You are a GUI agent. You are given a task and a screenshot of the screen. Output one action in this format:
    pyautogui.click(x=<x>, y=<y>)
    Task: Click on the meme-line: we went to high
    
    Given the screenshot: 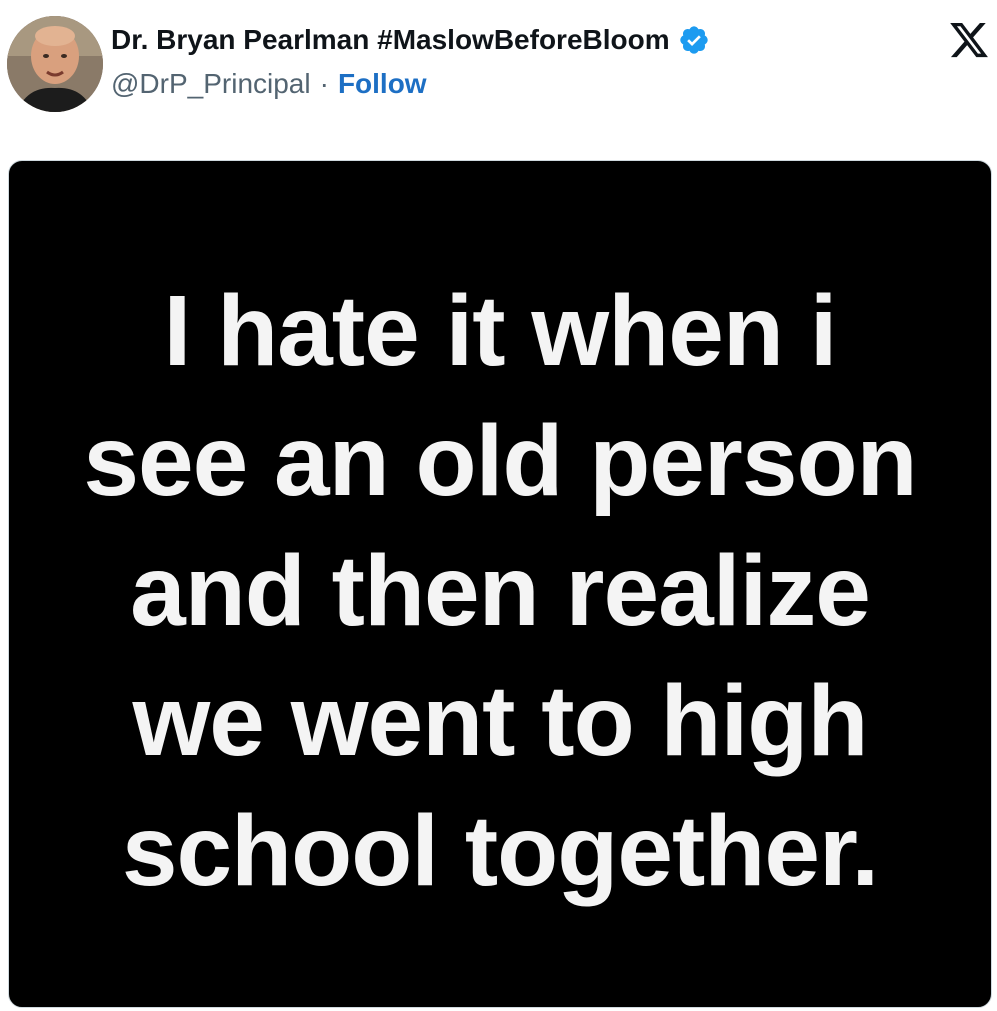 What is the action you would take?
    pyautogui.click(x=500, y=721)
    